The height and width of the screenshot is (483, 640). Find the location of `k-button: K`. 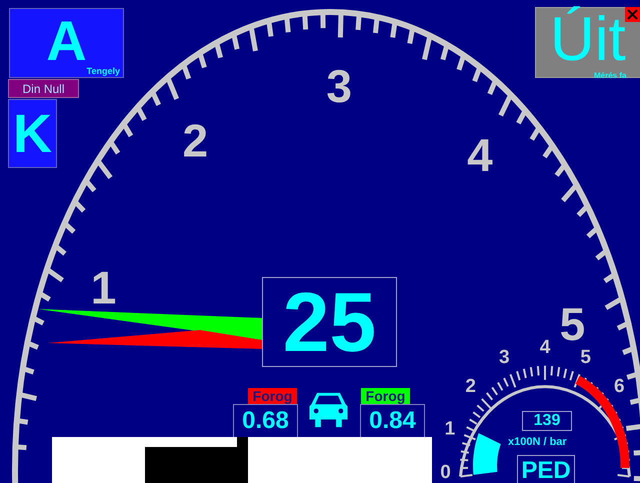

k-button: K is located at coordinates (32, 133).